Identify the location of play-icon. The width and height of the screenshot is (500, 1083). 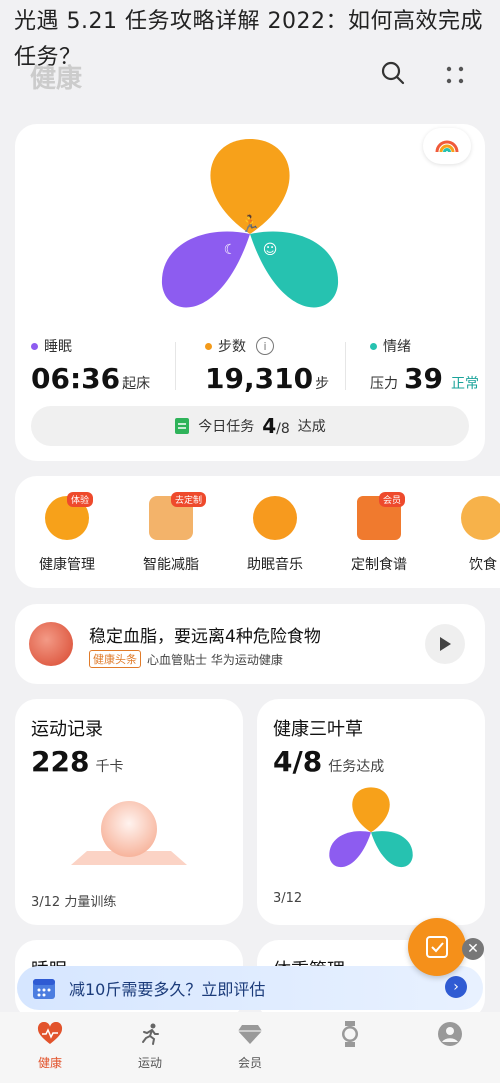
(445, 644).